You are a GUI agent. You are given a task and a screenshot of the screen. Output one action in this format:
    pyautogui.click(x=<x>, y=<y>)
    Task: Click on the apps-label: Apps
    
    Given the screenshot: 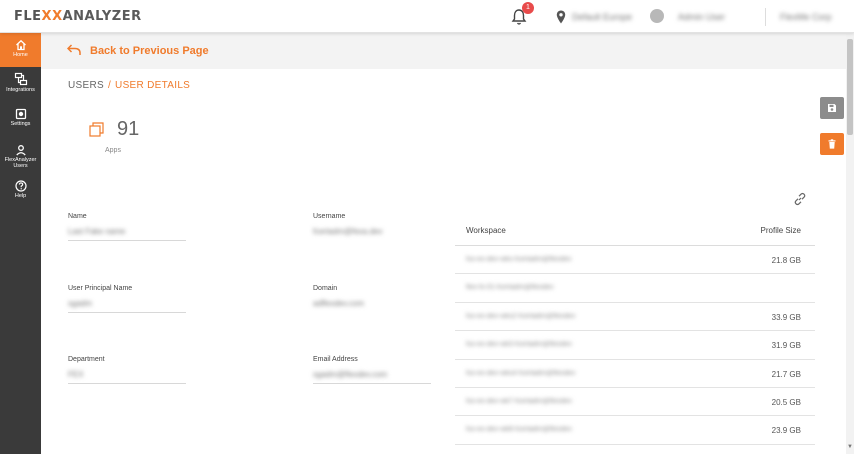 What is the action you would take?
    pyautogui.click(x=113, y=150)
    